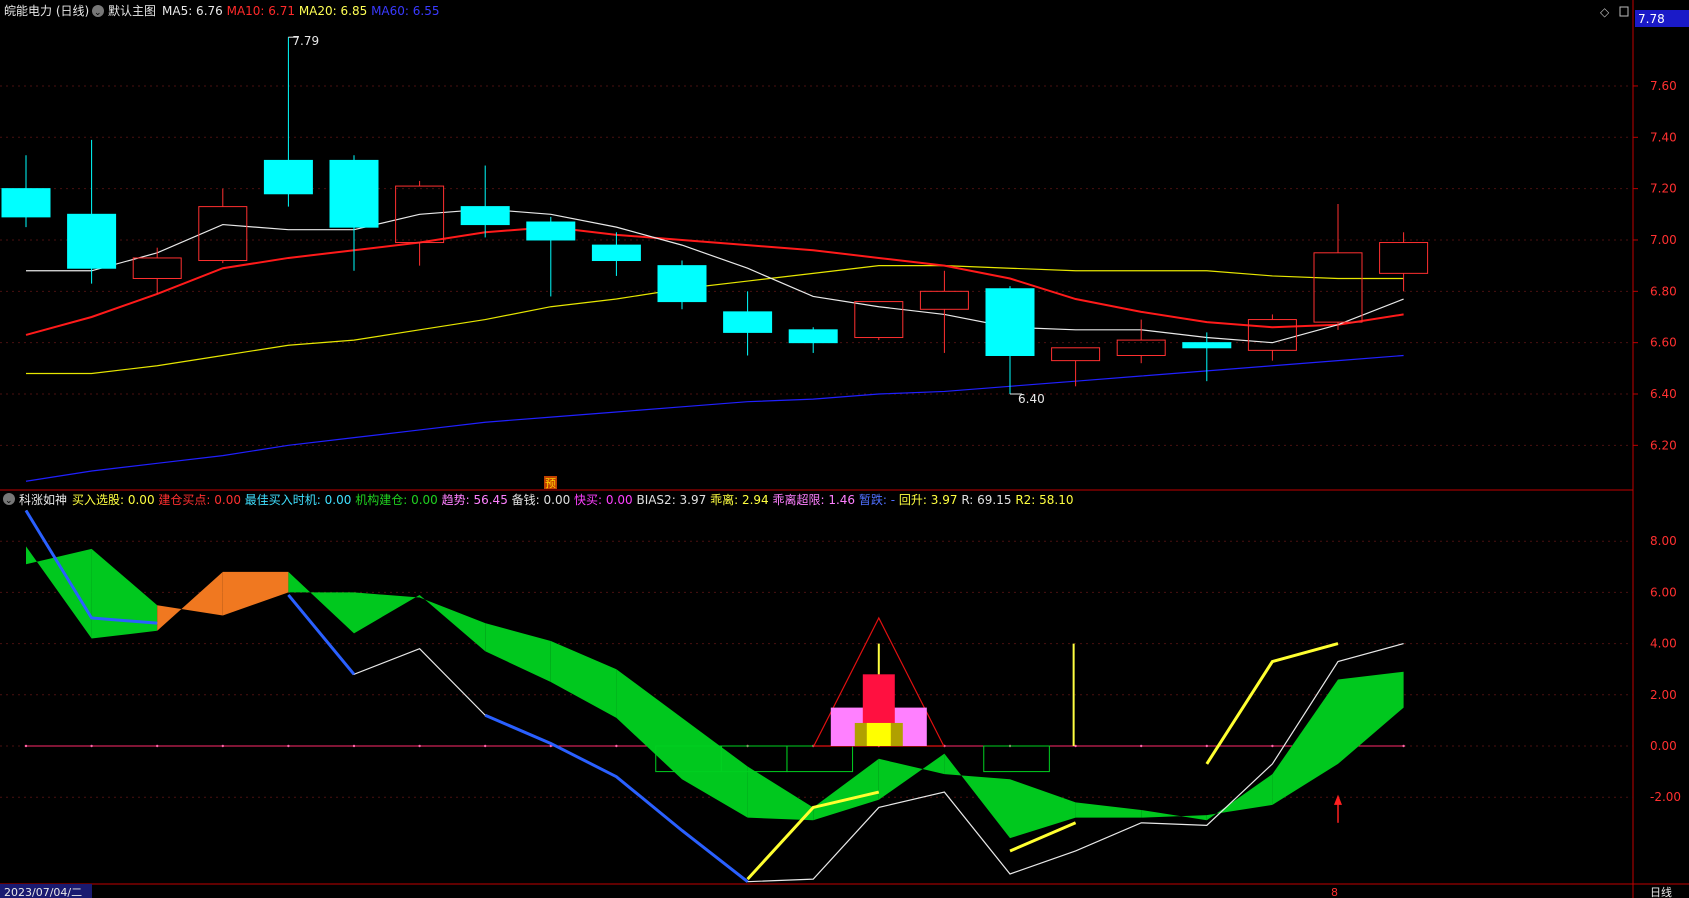  What do you see at coordinates (1663, 86) in the screenshot?
I see `price-tick-label: 7.60` at bounding box center [1663, 86].